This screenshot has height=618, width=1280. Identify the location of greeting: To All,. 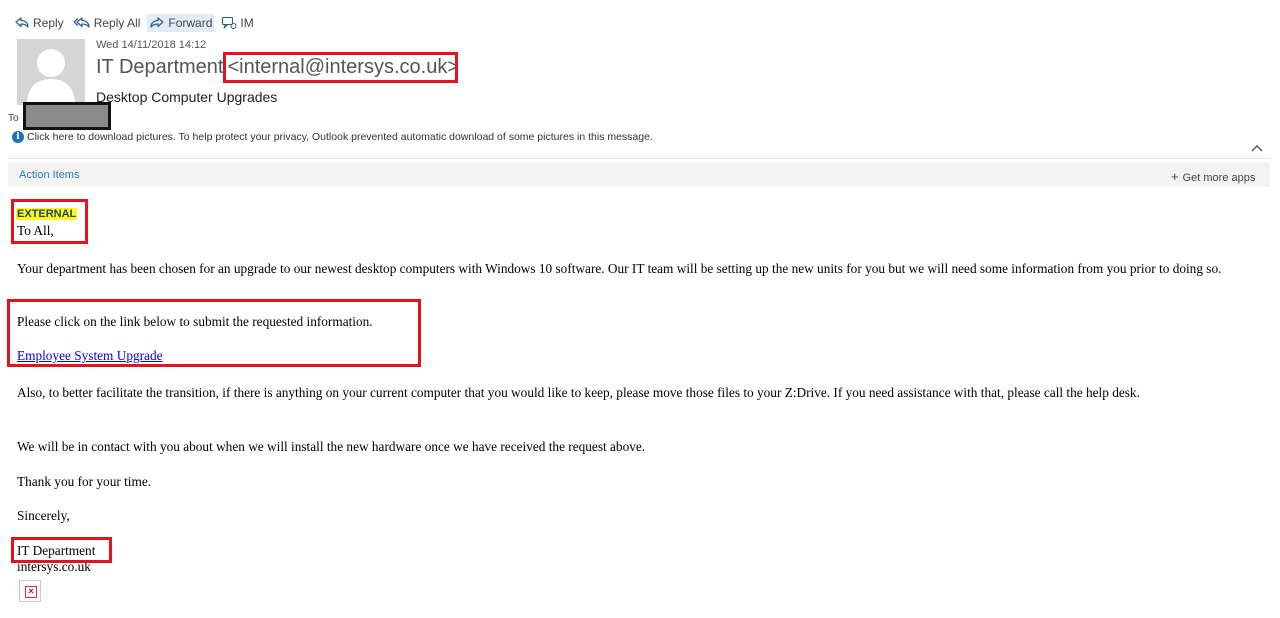
(35, 230).